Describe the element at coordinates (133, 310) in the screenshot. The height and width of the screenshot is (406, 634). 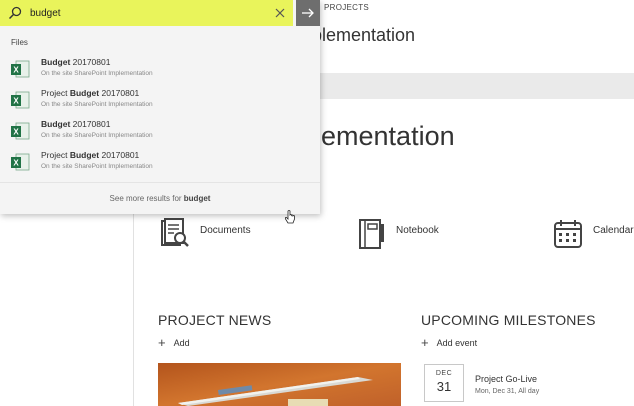
I see `left-nav-divider` at that location.